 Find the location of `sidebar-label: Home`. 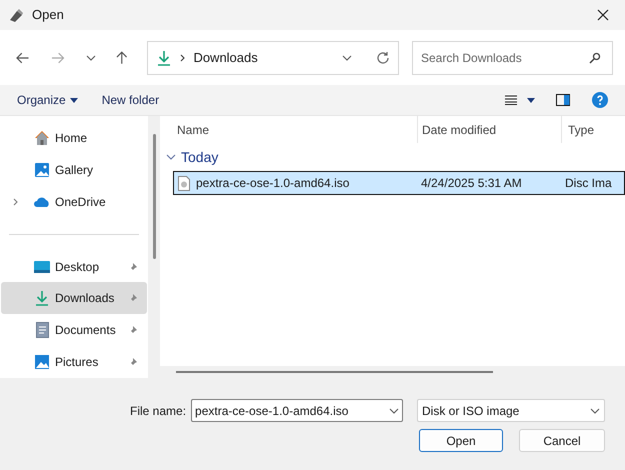

sidebar-label: Home is located at coordinates (71, 138).